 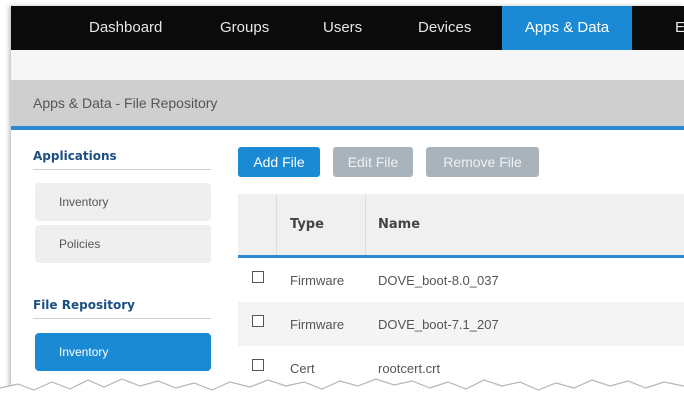 What do you see at coordinates (279, 162) in the screenshot?
I see `add-file-button: Add File` at bounding box center [279, 162].